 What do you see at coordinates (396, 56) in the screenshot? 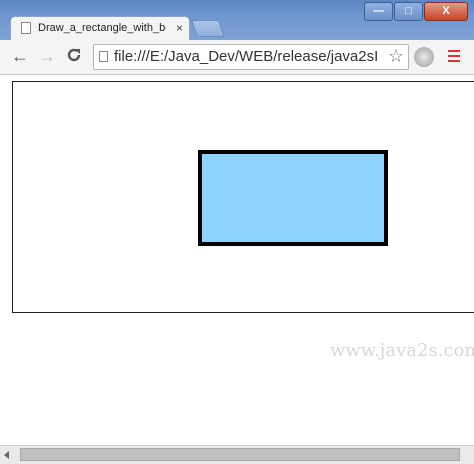
I see `bookmark-star-icon: ☆` at bounding box center [396, 56].